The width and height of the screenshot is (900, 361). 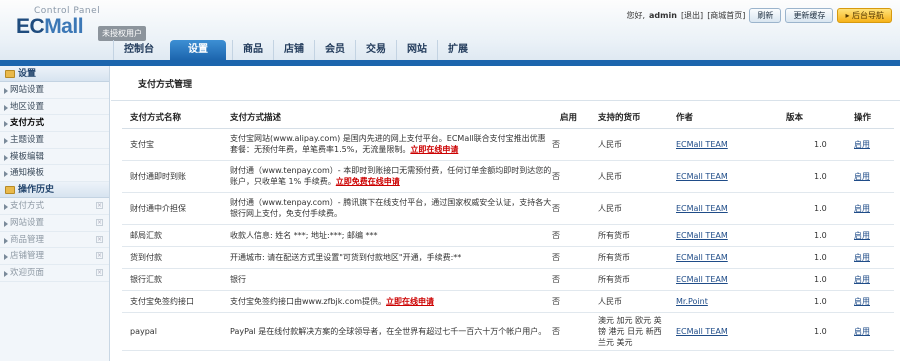 I want to click on apply-link: 立即免费在线申请, so click(x=368, y=181).